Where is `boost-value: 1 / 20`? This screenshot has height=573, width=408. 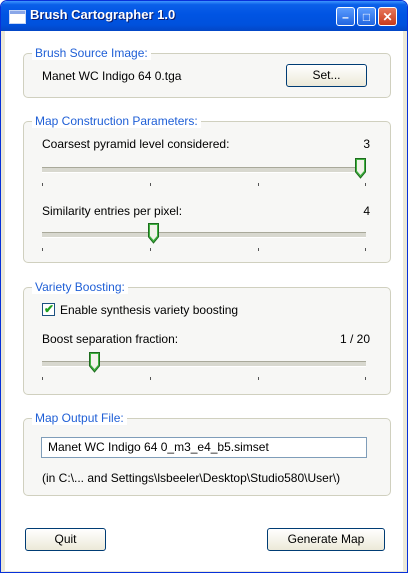 boost-value: 1 / 20 is located at coordinates (354, 339).